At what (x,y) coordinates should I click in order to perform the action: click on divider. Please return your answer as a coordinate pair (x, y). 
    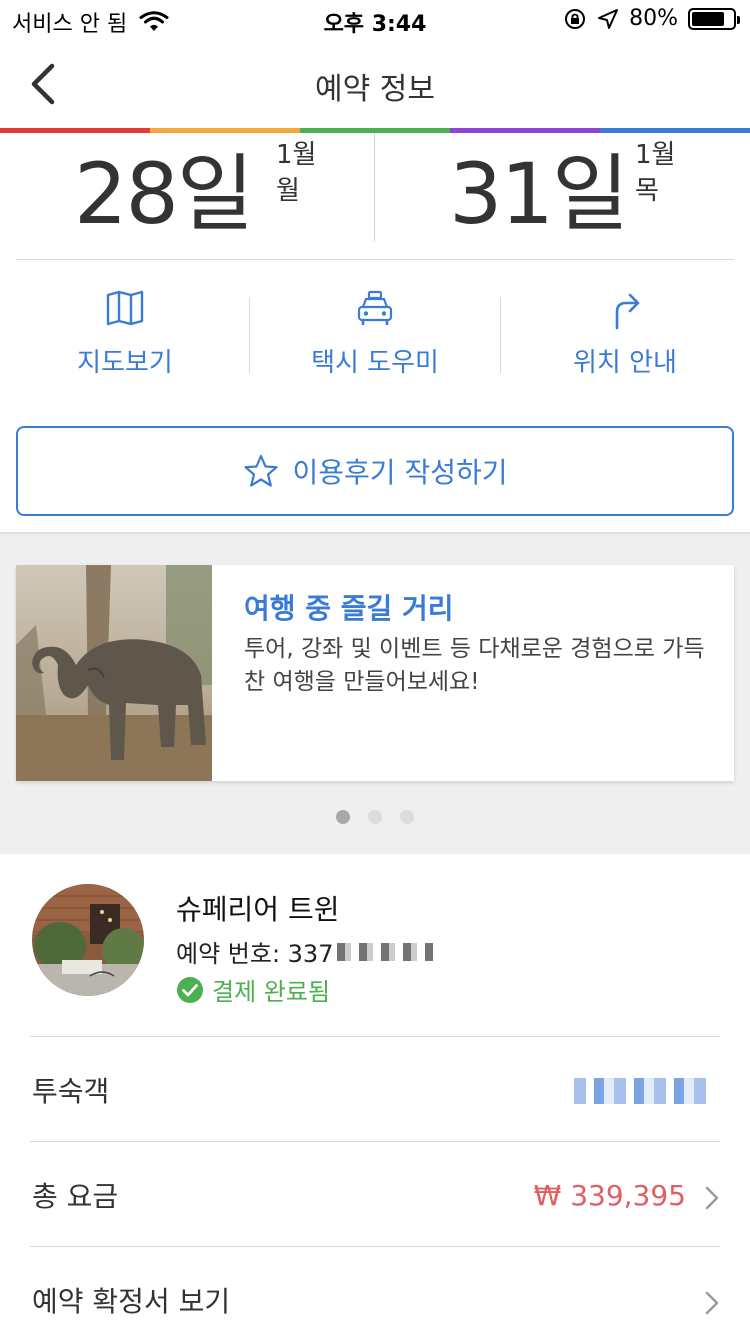
    Looking at the image, I should click on (375, 259).